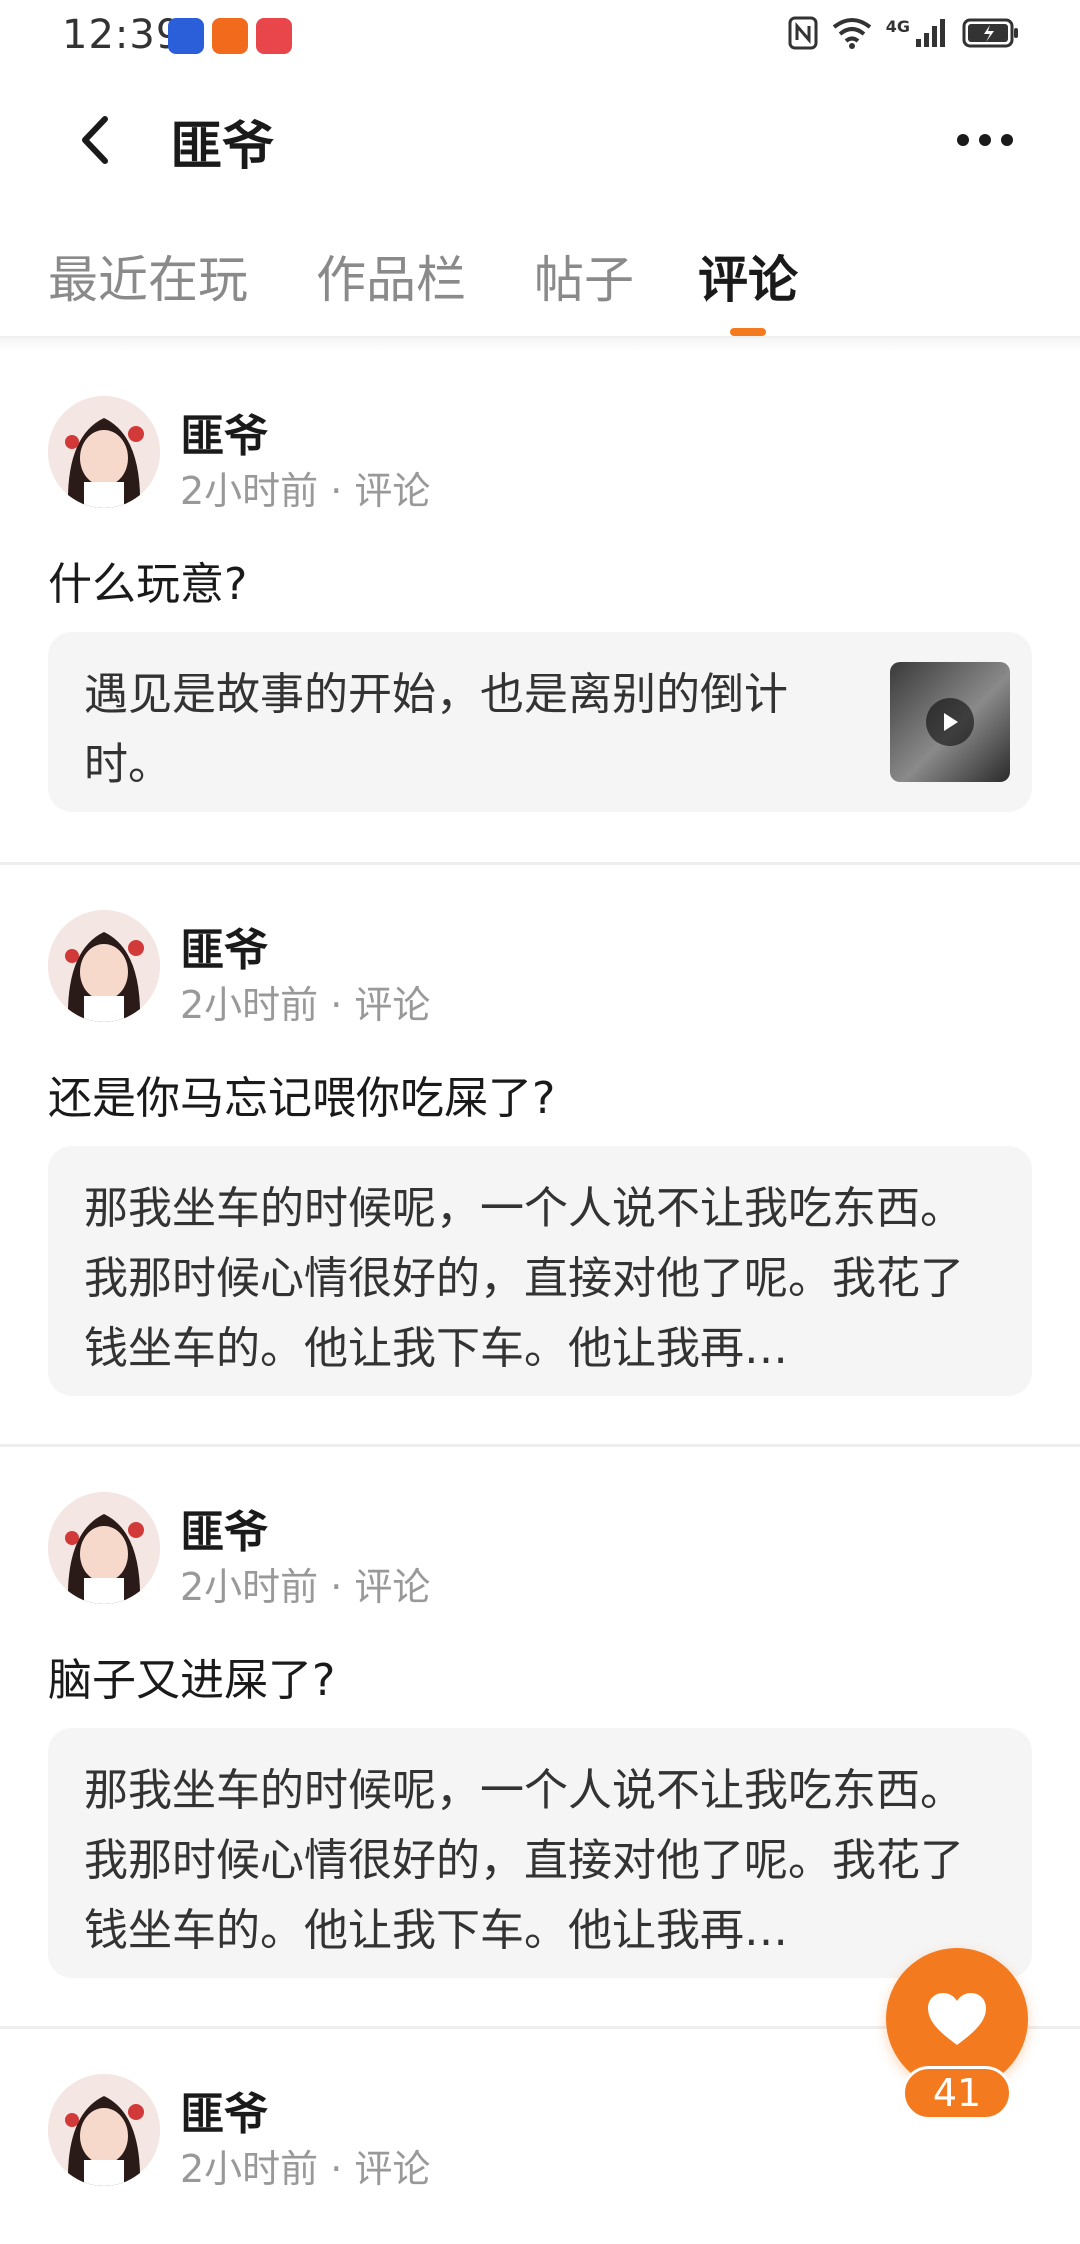 This screenshot has height=2244, width=1080. What do you see at coordinates (222, 147) in the screenshot?
I see `page-title: 匪爷` at bounding box center [222, 147].